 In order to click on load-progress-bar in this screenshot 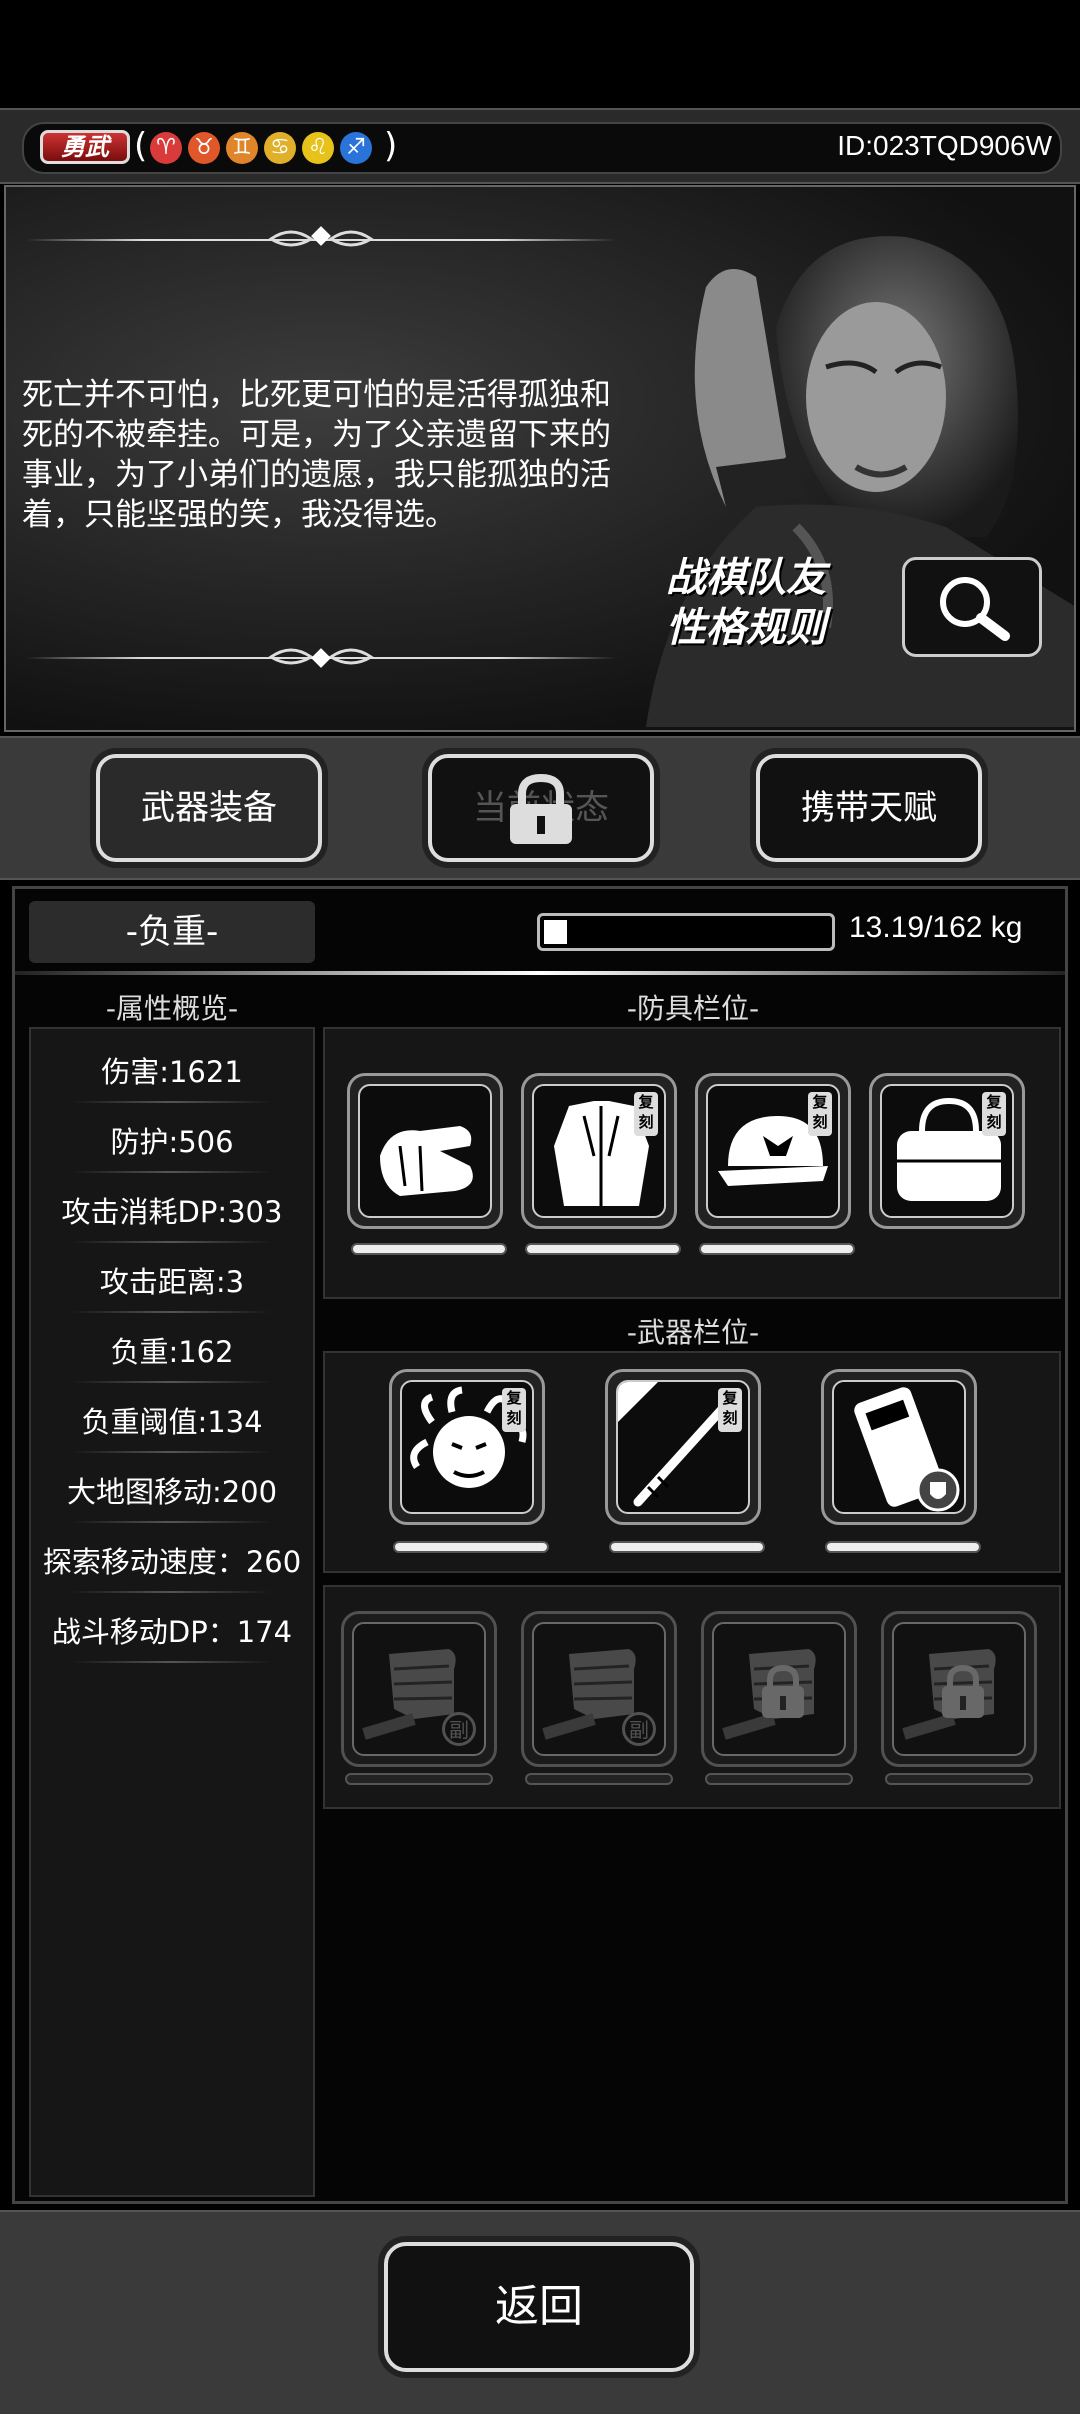, I will do `click(686, 932)`.